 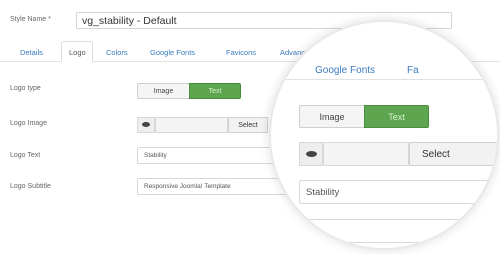 What do you see at coordinates (398, 192) in the screenshot?
I see `mag-logo-text-input: Stability` at bounding box center [398, 192].